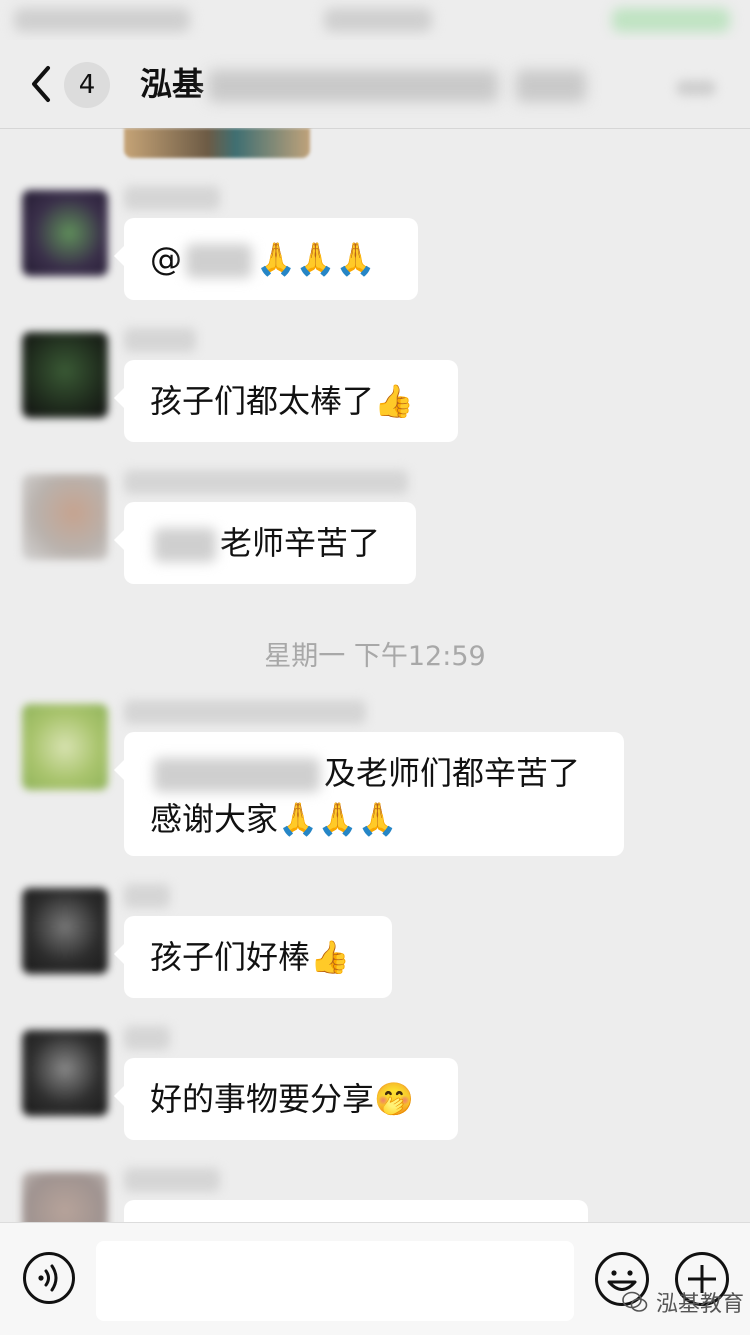 The image size is (750, 1335). I want to click on mention-redacted, so click(219, 261).